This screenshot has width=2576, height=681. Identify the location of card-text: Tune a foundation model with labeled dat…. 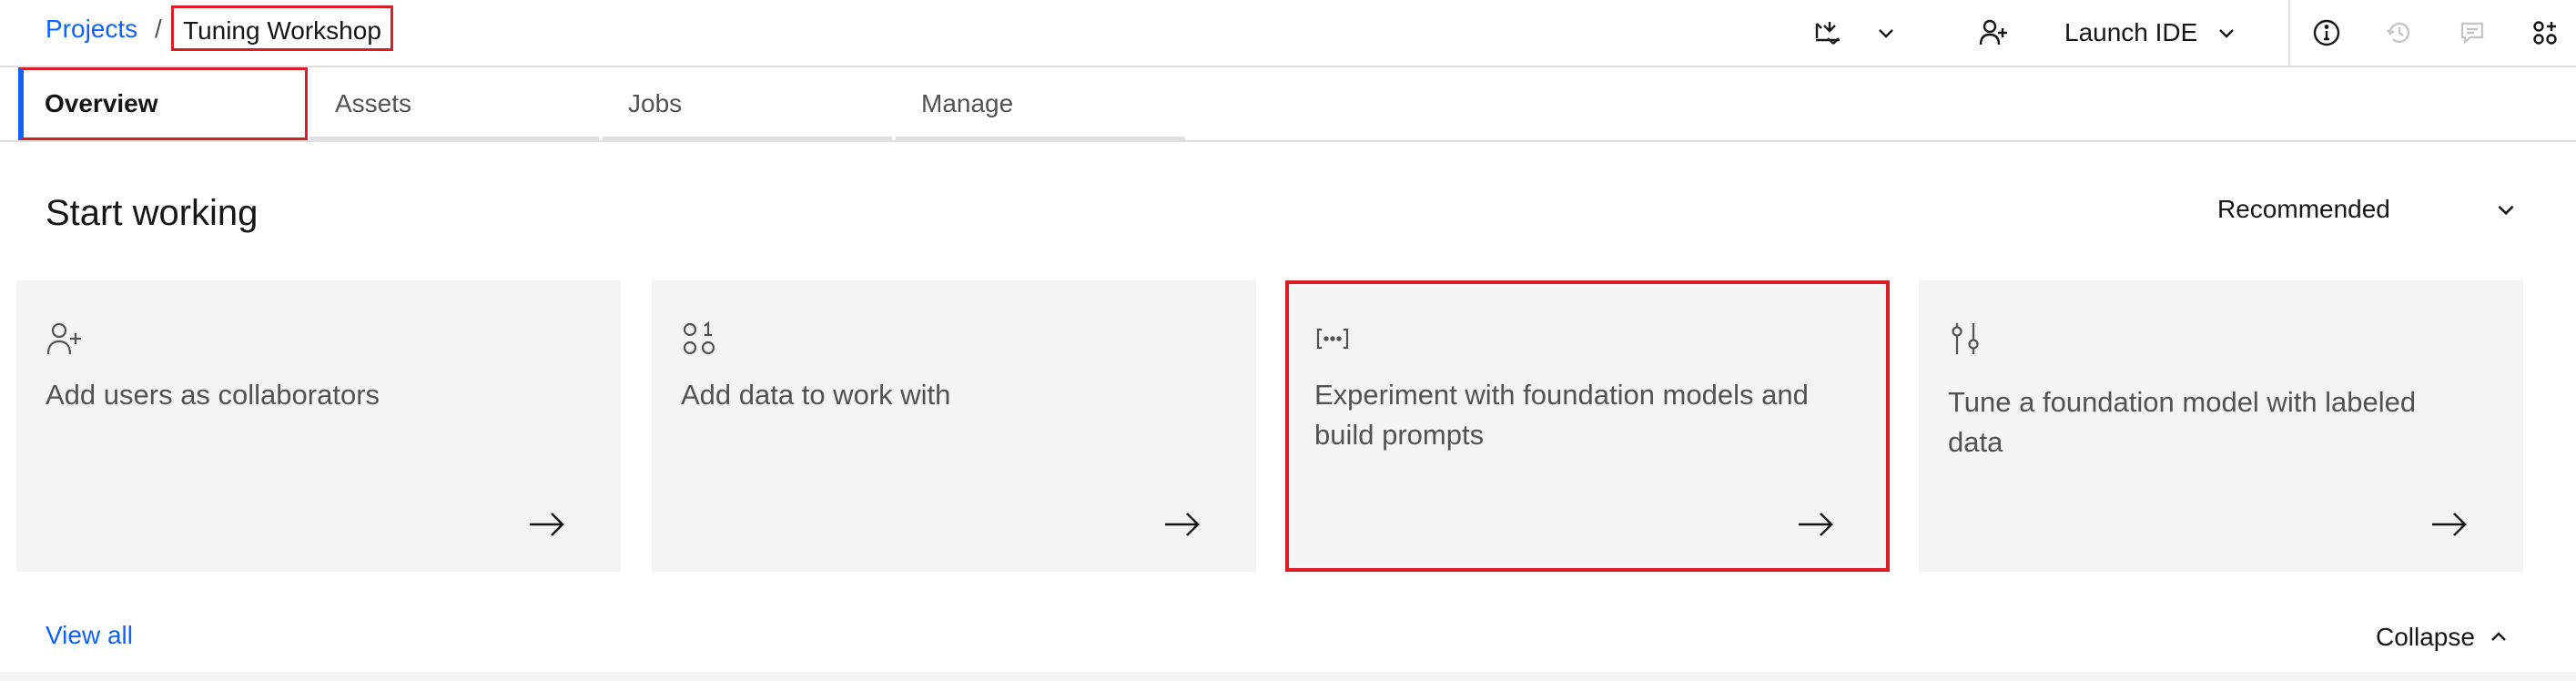
(2182, 422).